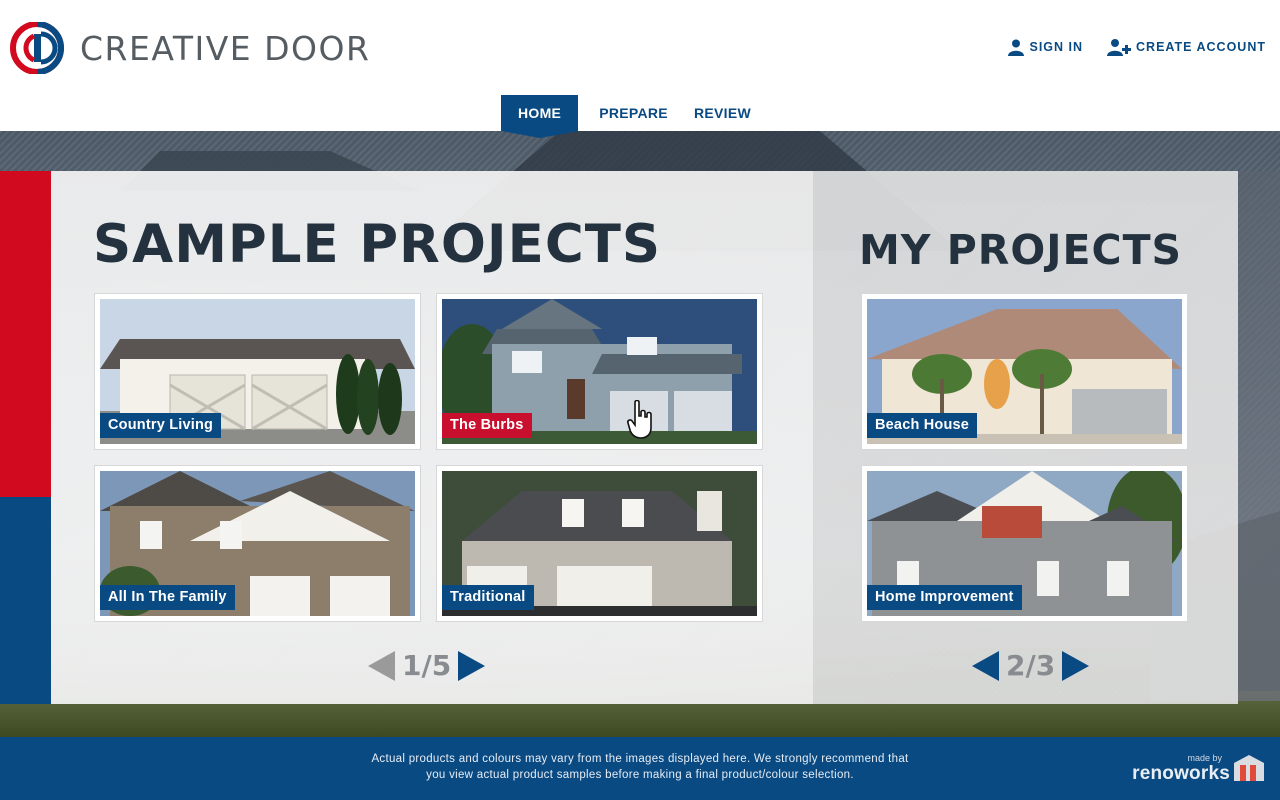  Describe the element at coordinates (225, 48) in the screenshot. I see `brand-name: CREATIVE DOOR` at that location.